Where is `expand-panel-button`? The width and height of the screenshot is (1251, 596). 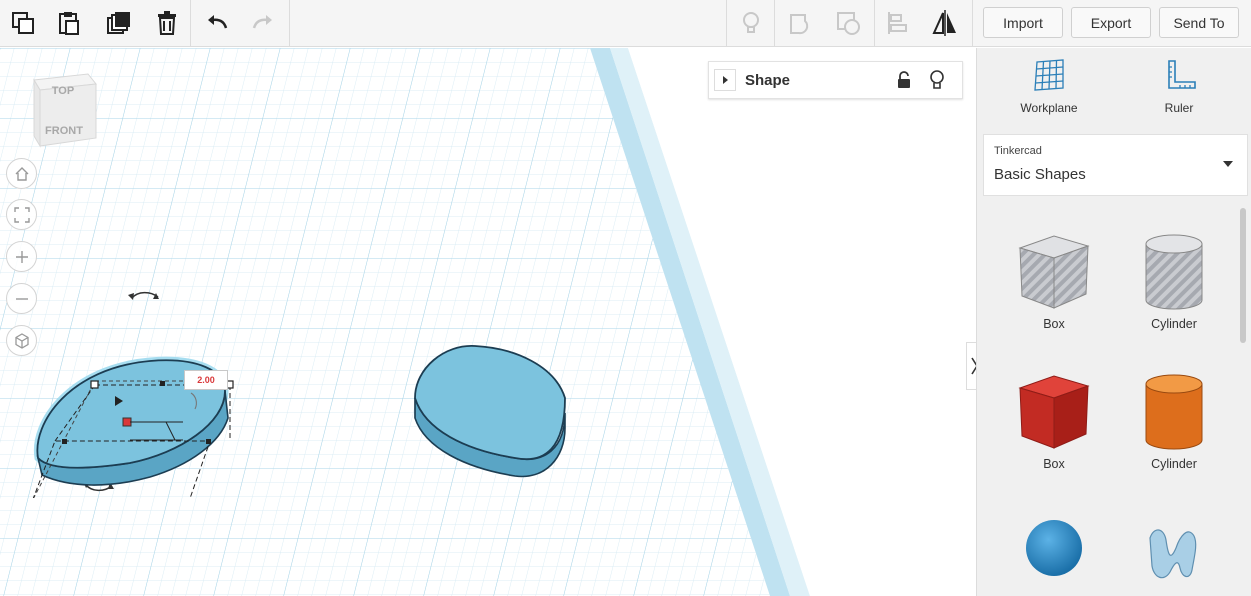 expand-panel-button is located at coordinates (725, 80).